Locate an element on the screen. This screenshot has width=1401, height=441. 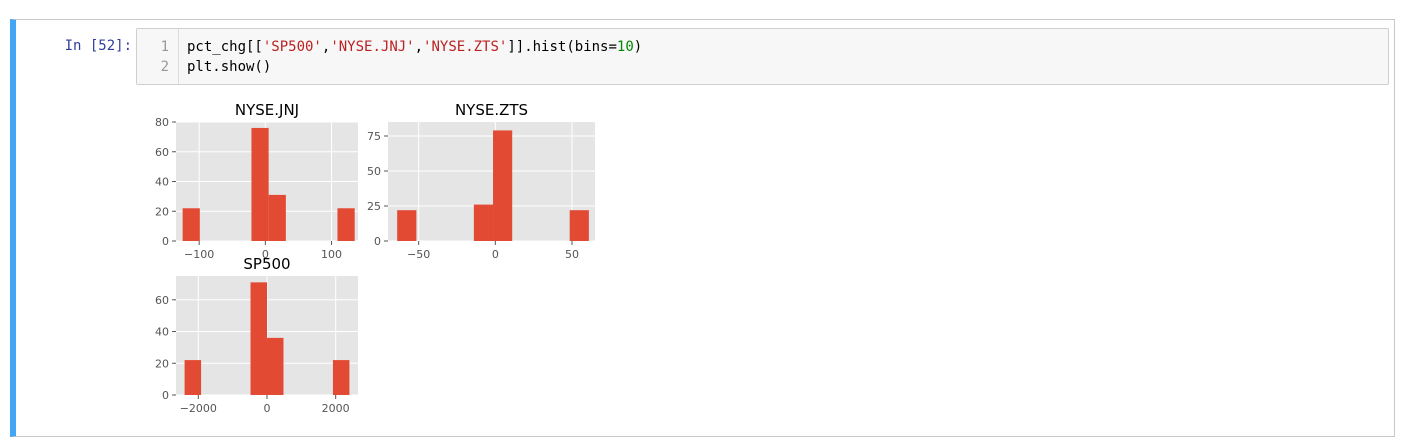
y-tick-label: 80 is located at coordinates (162, 122).